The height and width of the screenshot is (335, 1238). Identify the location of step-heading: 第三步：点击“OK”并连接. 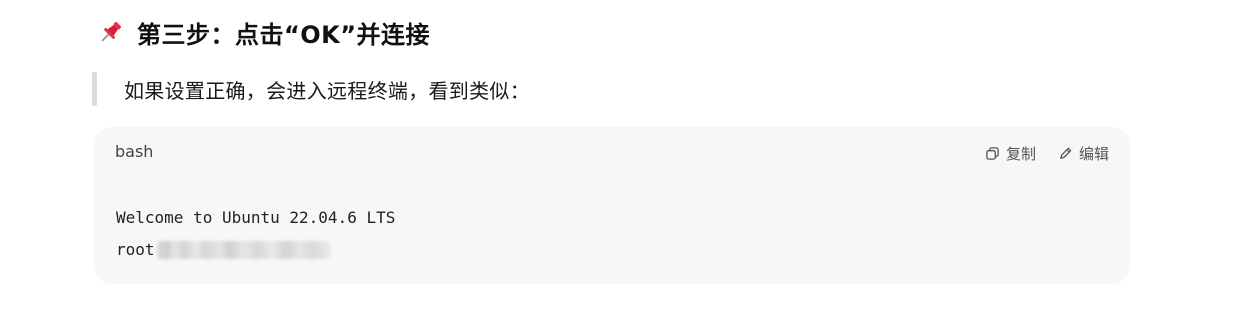
(263, 32).